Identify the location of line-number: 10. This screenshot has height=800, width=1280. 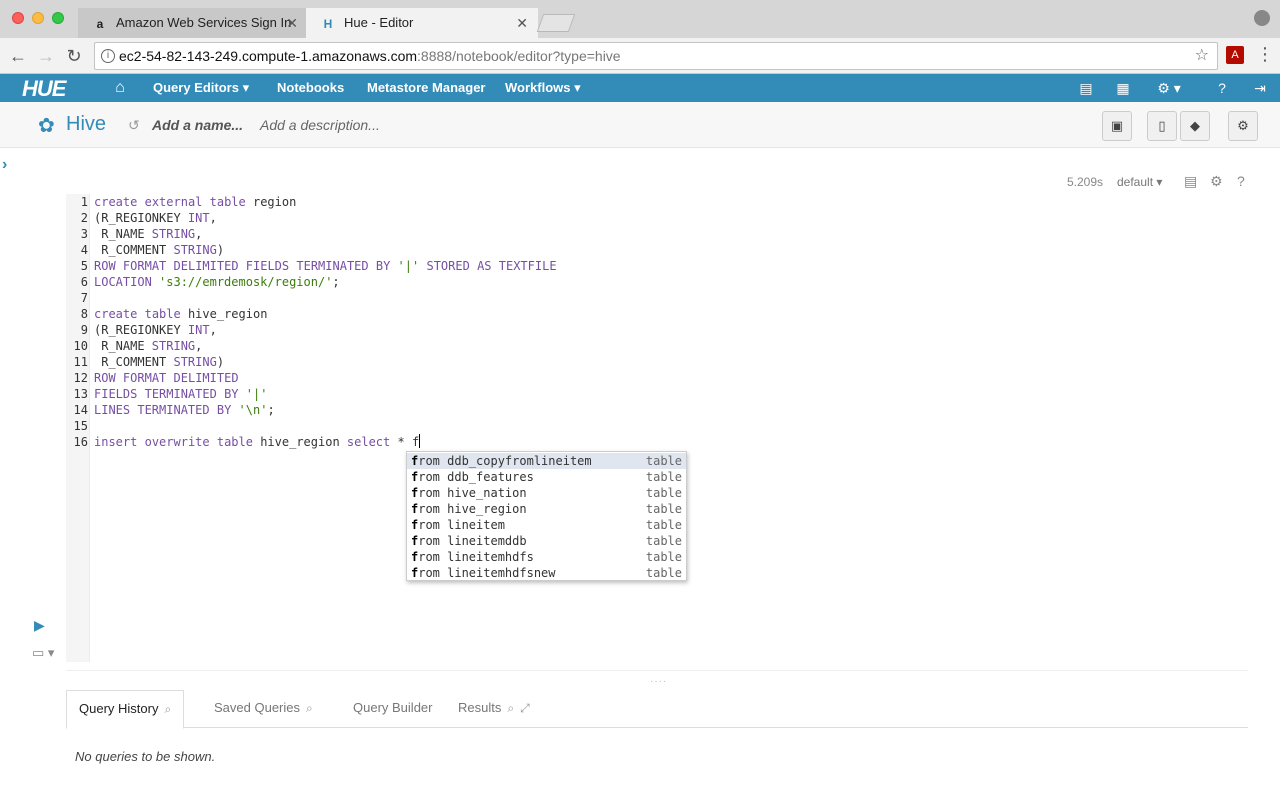
(80, 346).